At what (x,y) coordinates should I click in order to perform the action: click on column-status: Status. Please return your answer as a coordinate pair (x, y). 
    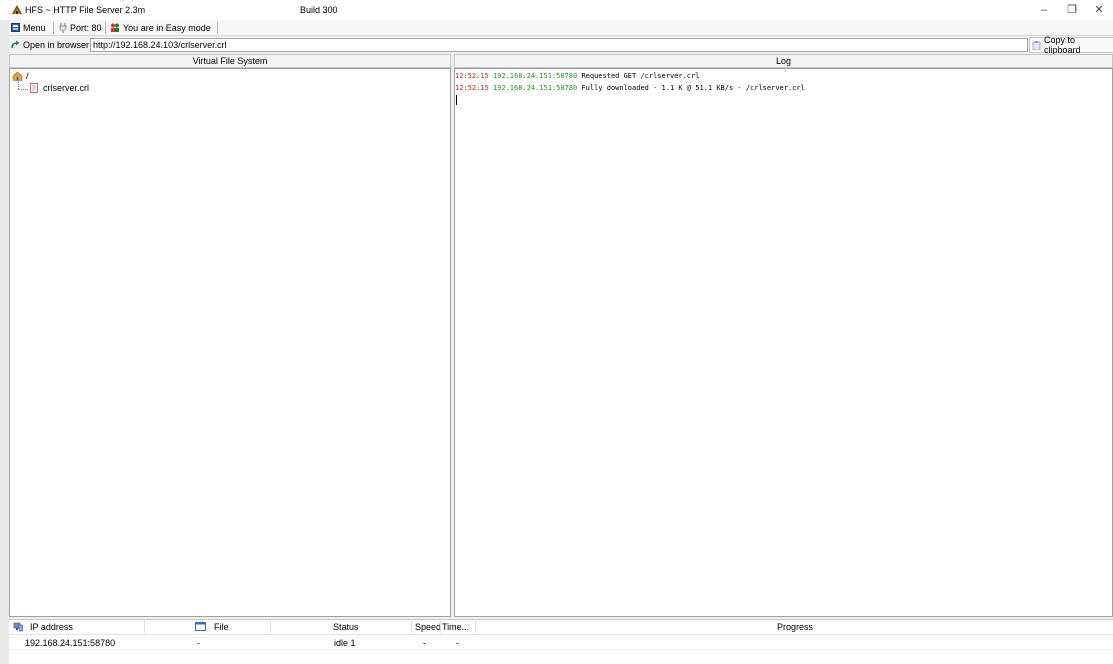
    Looking at the image, I should click on (346, 627).